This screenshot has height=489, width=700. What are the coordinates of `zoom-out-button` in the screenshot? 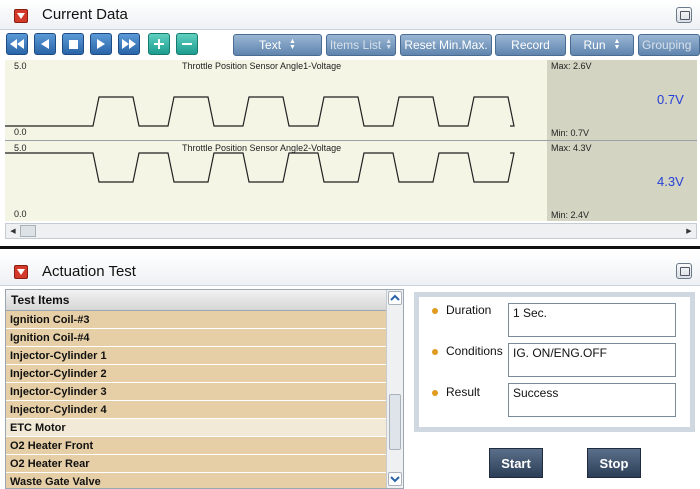 It's located at (187, 44).